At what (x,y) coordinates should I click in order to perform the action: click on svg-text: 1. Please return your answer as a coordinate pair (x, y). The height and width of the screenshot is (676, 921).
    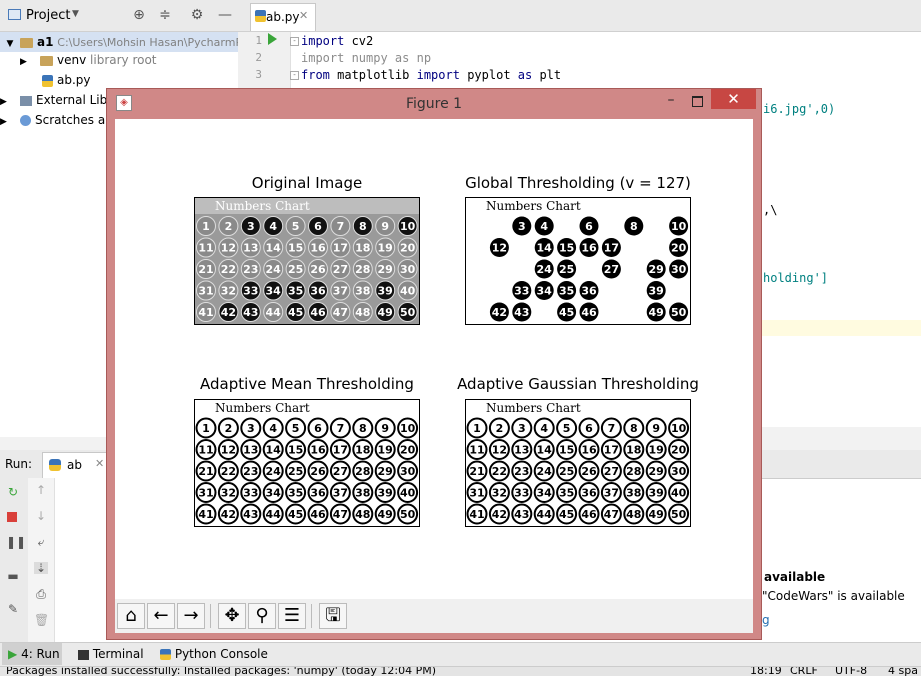
    Looking at the image, I should click on (206, 226).